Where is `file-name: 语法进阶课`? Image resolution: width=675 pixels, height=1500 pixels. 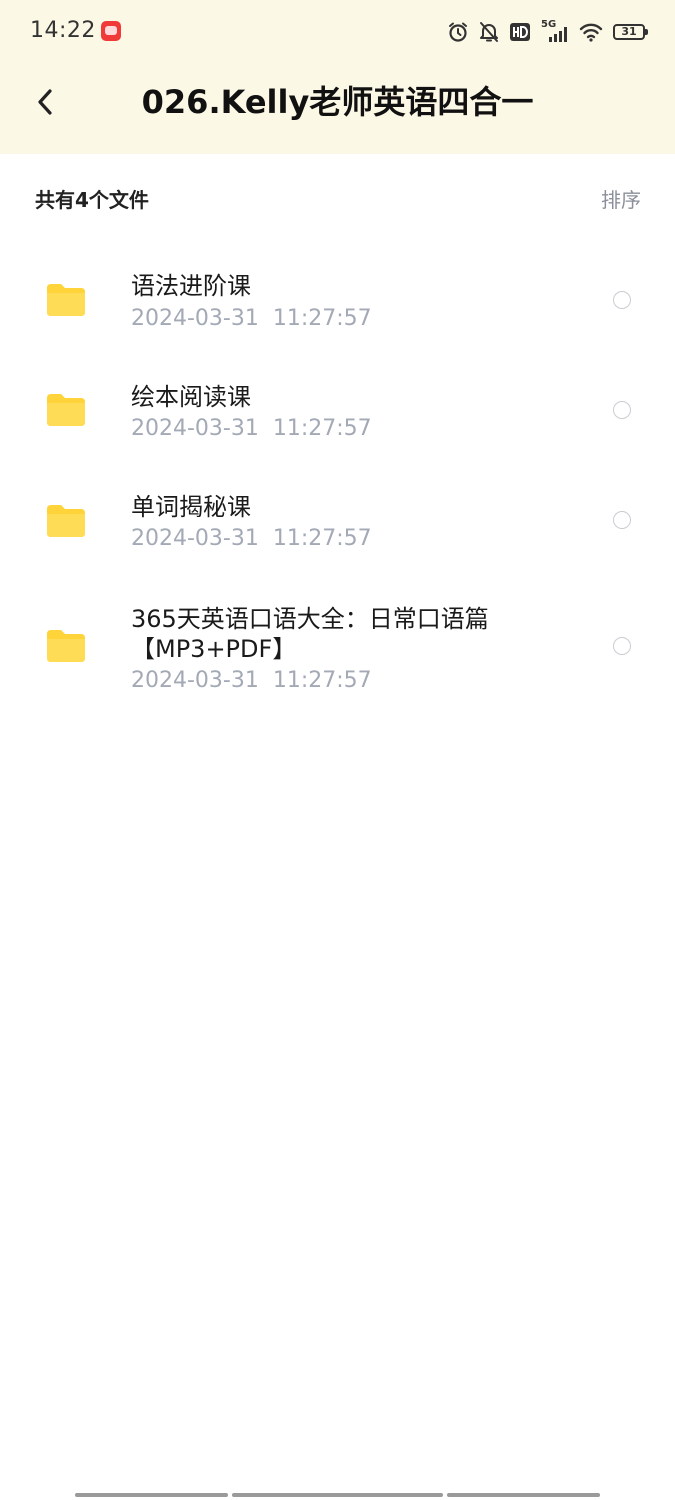 file-name: 语法进阶课 is located at coordinates (191, 286).